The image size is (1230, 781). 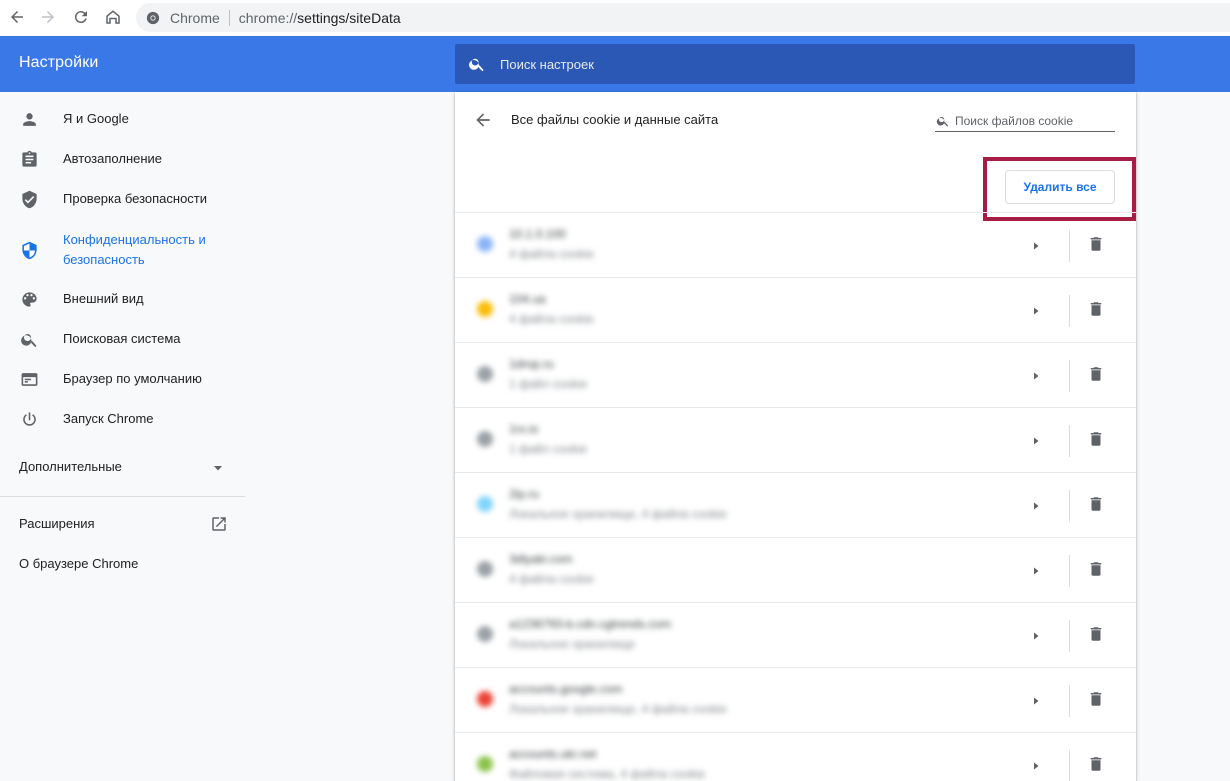 I want to click on sidebar-item-you-and-google: Я и Google, so click(x=122, y=119).